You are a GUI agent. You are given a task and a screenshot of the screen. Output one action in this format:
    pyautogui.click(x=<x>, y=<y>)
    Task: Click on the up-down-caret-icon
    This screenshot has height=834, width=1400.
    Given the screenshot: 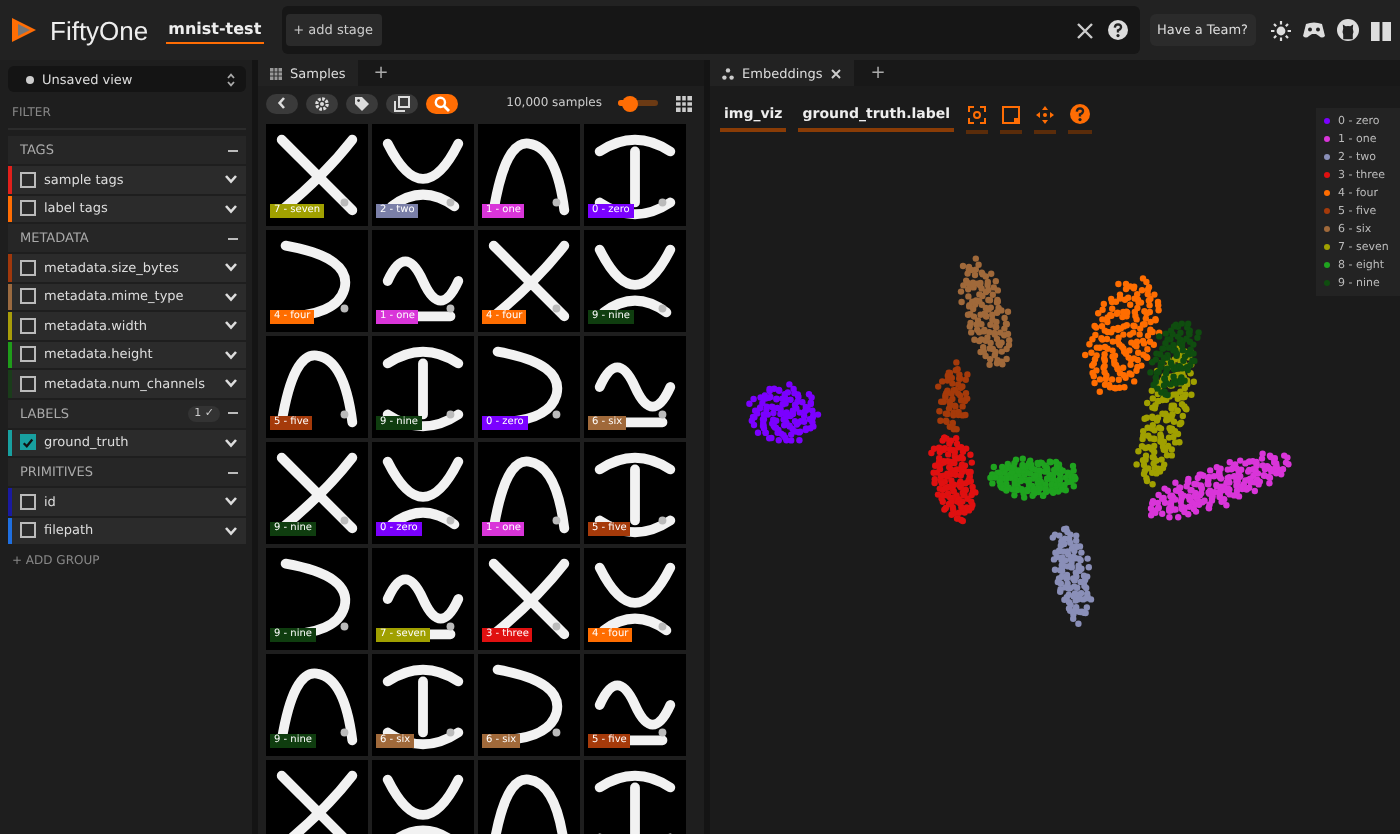 What is the action you would take?
    pyautogui.click(x=231, y=79)
    